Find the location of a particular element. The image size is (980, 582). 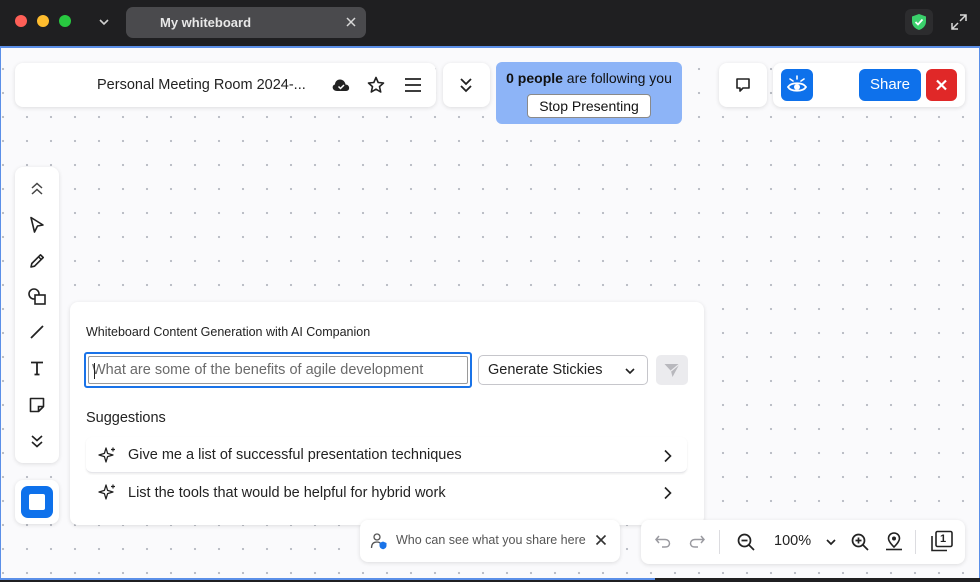

page-count: 1 is located at coordinates (943, 539).